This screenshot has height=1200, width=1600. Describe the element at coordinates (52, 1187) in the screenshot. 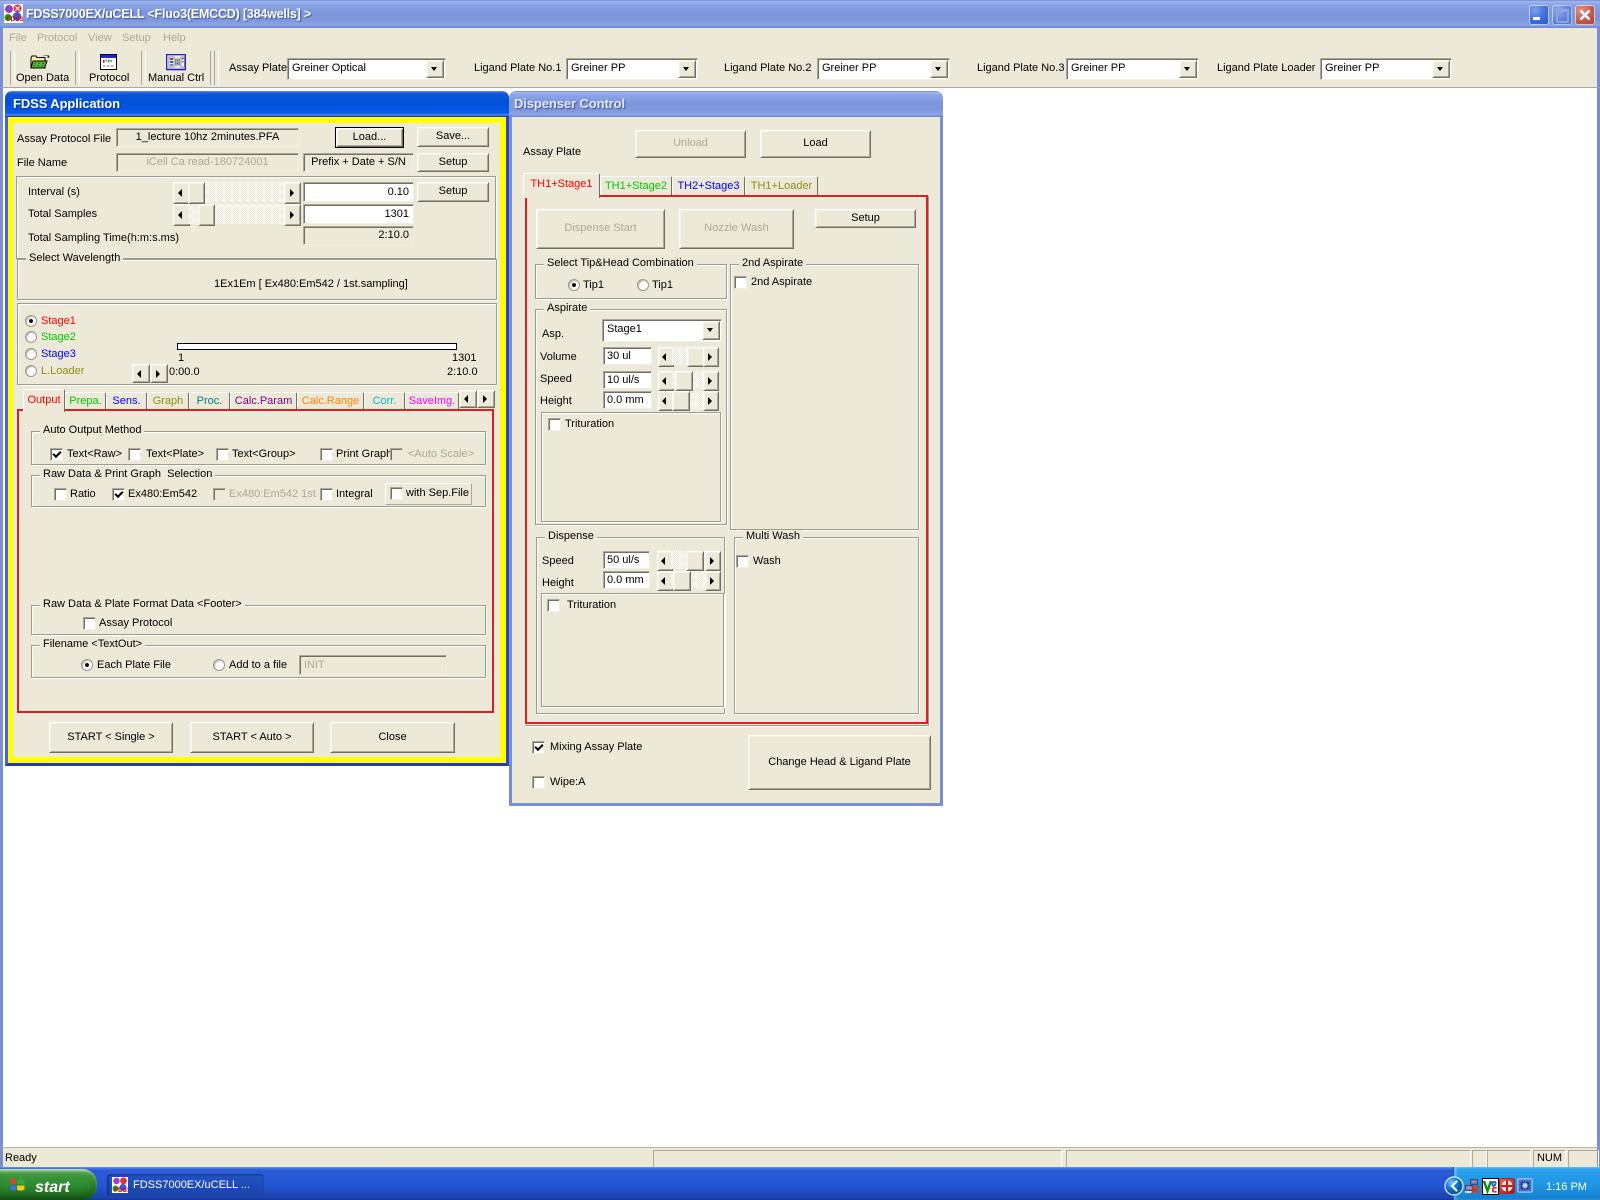

I see `svg-text: start` at that location.